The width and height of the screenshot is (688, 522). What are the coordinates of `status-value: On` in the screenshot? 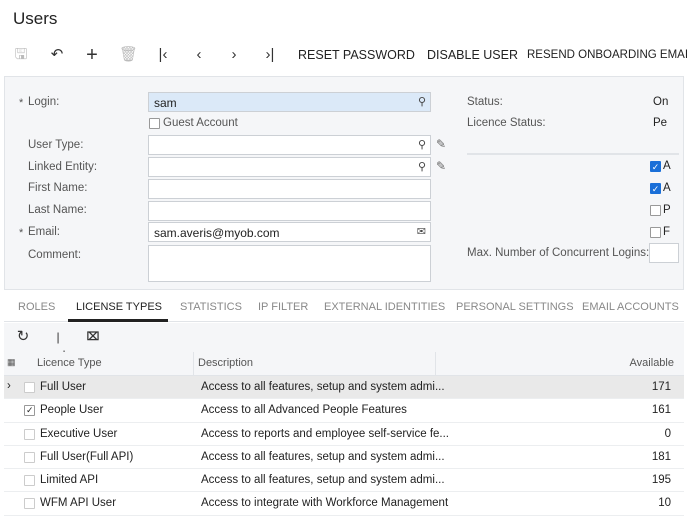 It's located at (660, 102).